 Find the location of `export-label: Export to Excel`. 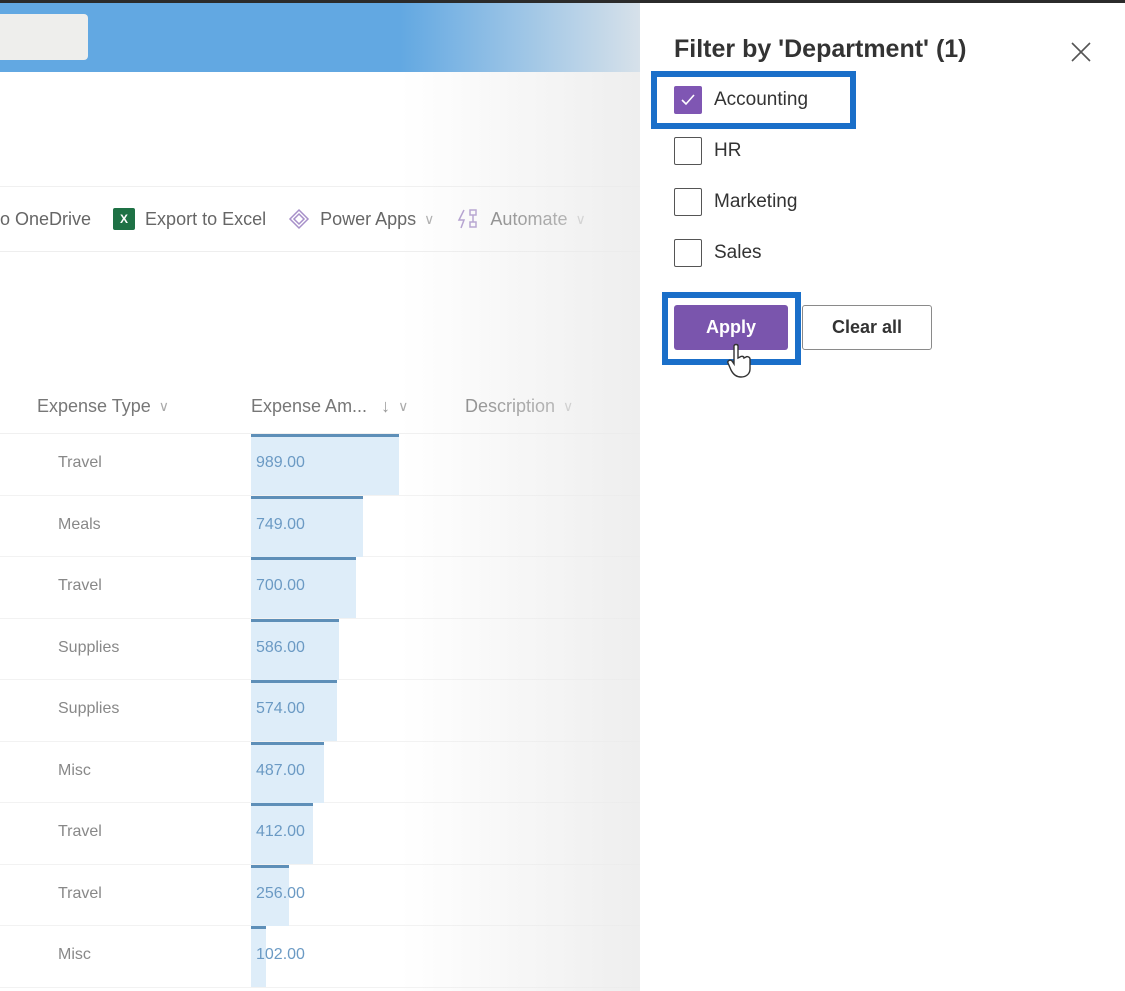

export-label: Export to Excel is located at coordinates (206, 218).